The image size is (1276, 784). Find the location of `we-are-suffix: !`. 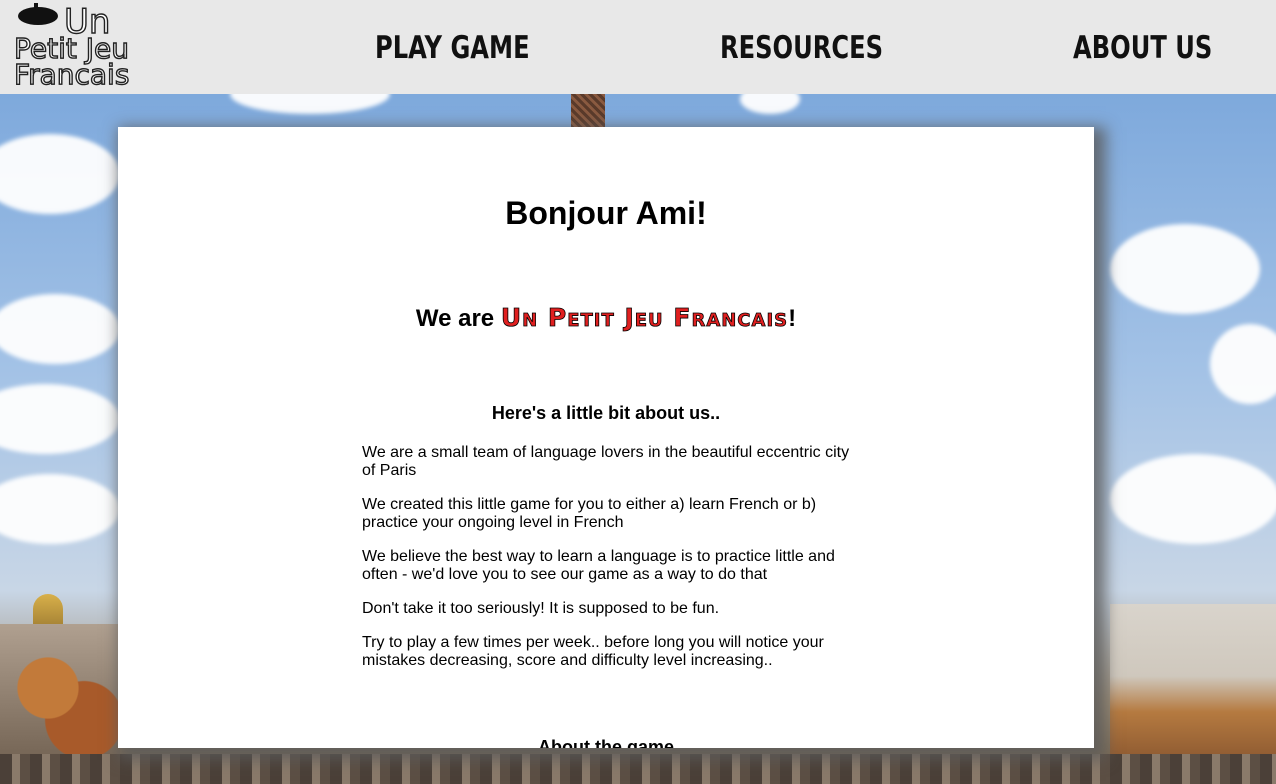

we-are-suffix: ! is located at coordinates (792, 318).